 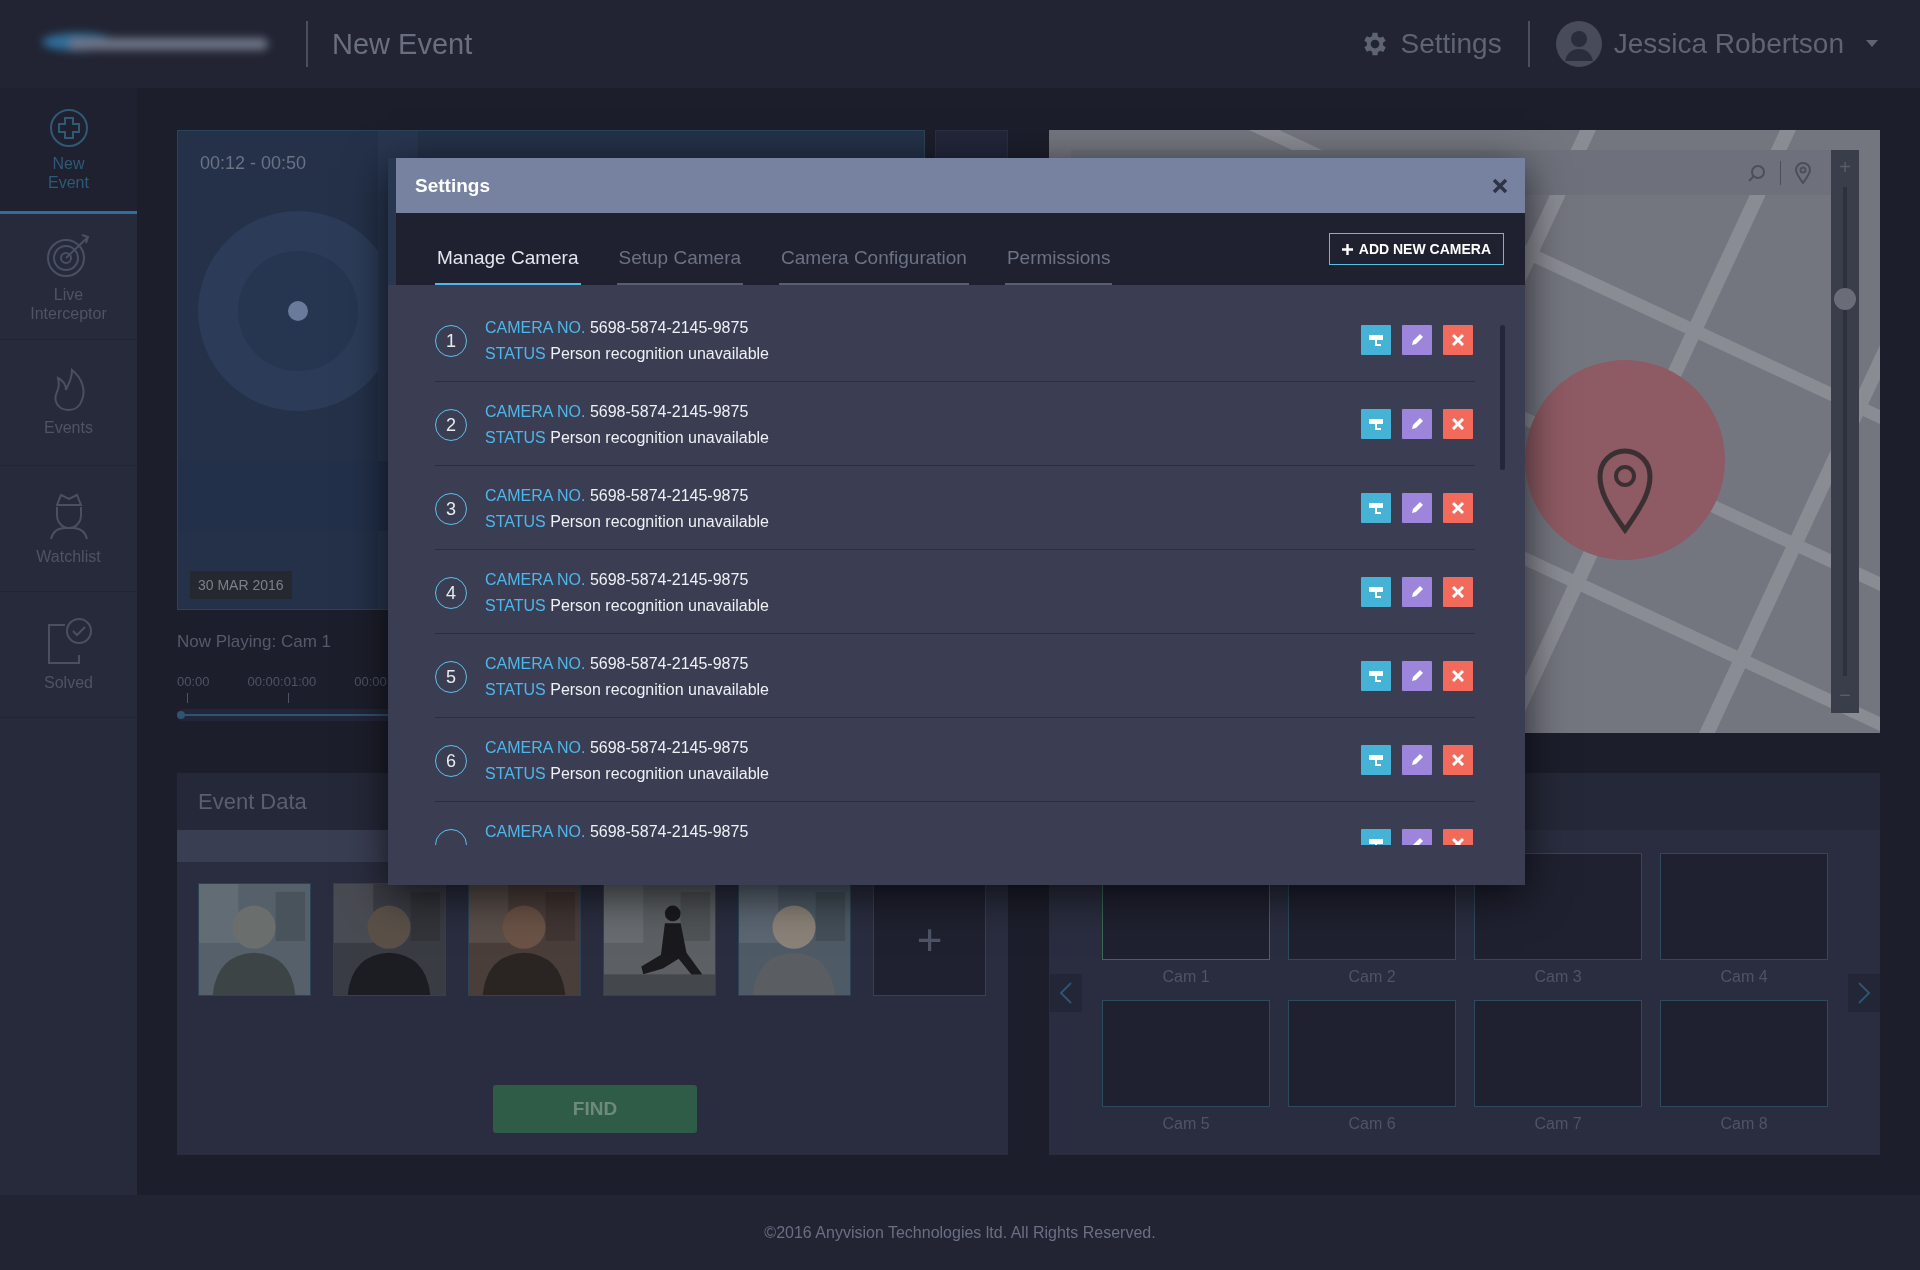 I want to click on zoom-out-button: −, so click(x=1845, y=695).